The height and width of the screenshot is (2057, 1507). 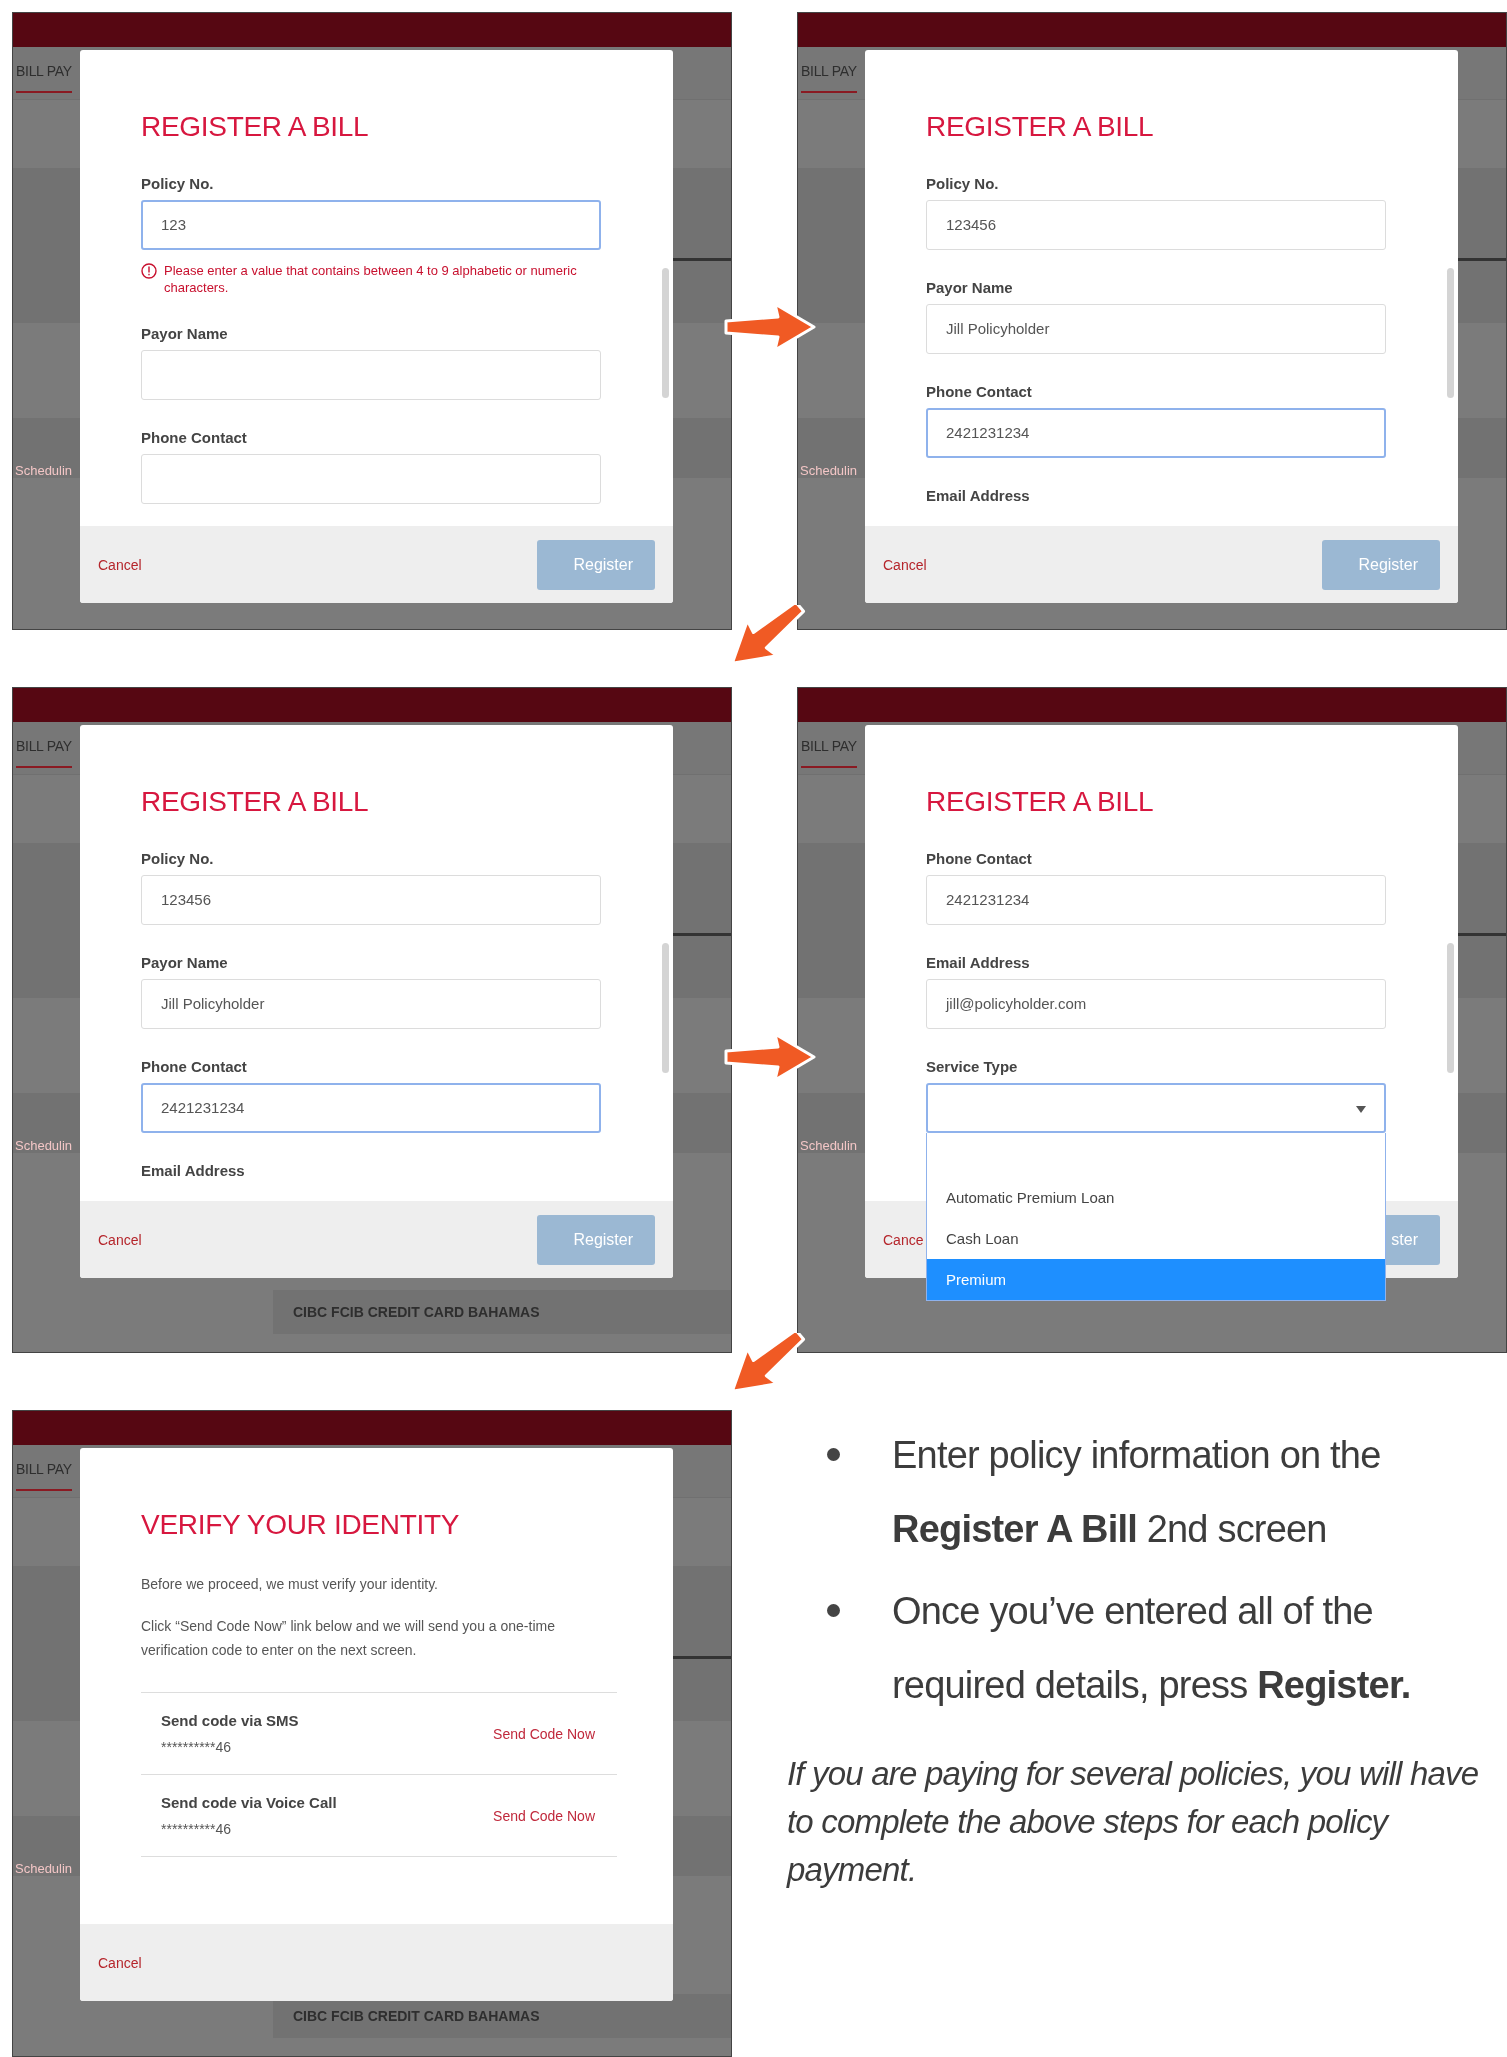 I want to click on instruction-text: Click “Send Code Now” link below and we will send you a one-time verification code to enter on the next screen., so click(x=348, y=1638).